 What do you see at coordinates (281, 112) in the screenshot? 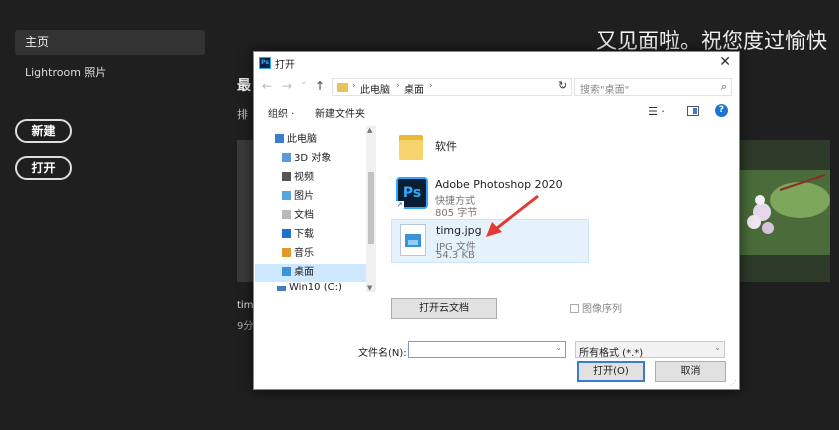
I see `organize-menu: 组织 ·` at bounding box center [281, 112].